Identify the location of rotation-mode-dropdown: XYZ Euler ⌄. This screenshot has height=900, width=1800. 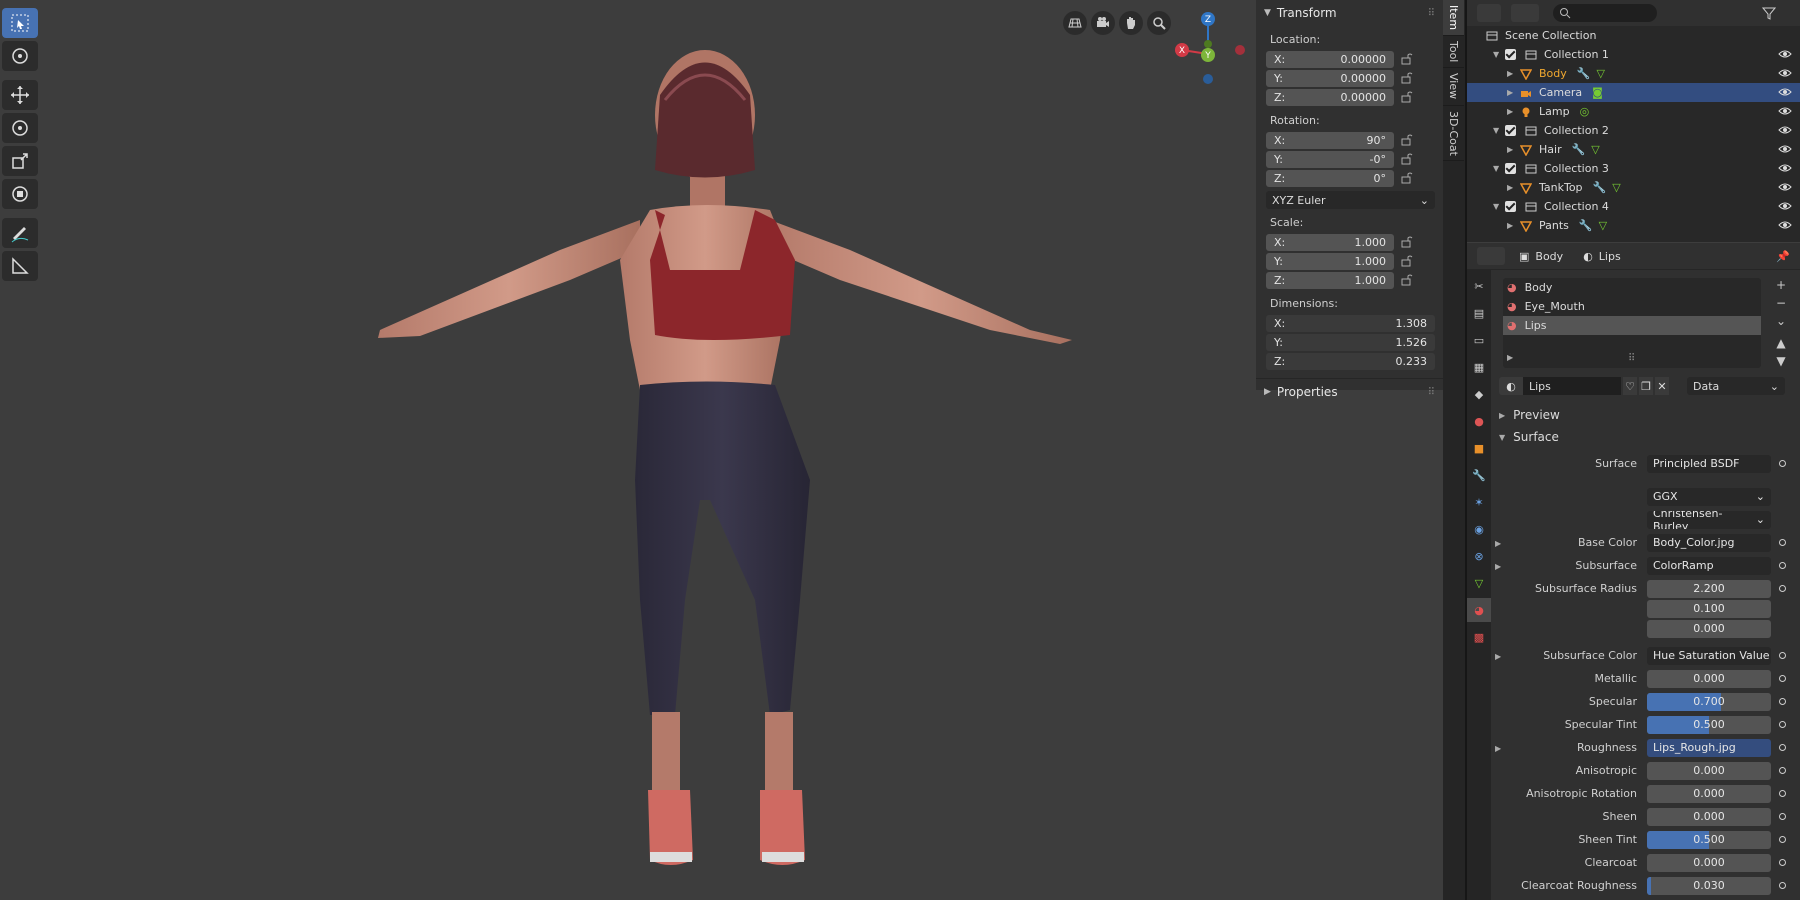
(1350, 200).